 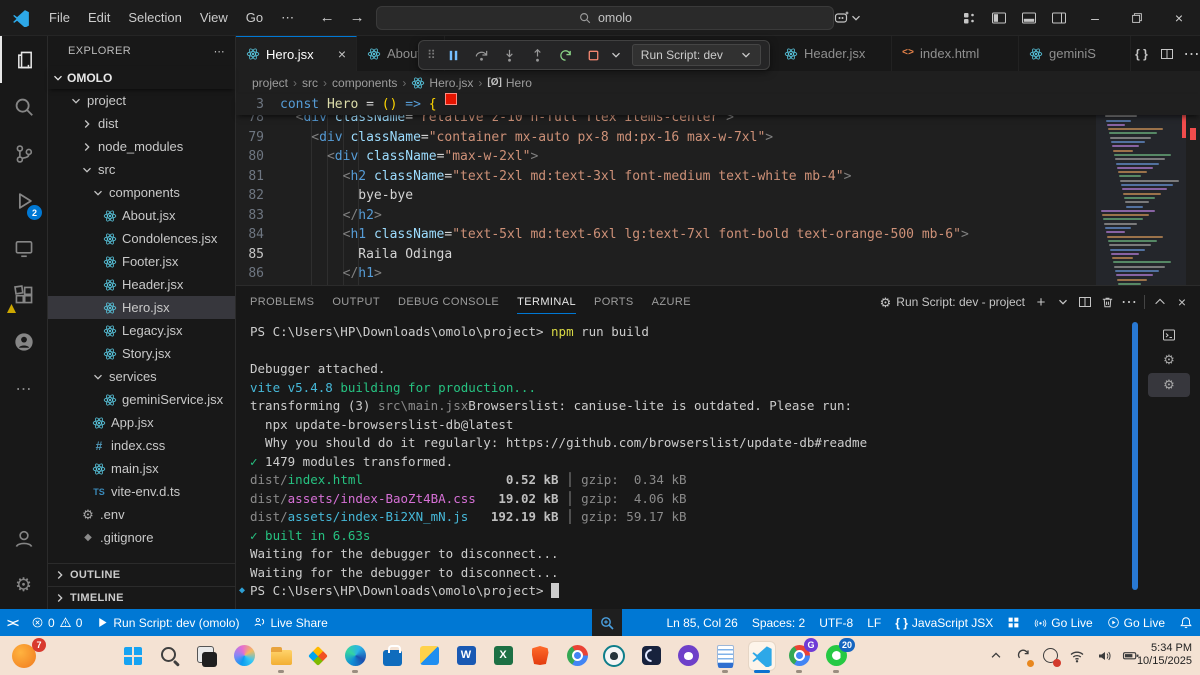 I want to click on taskbar-start-button, so click(x=133, y=656).